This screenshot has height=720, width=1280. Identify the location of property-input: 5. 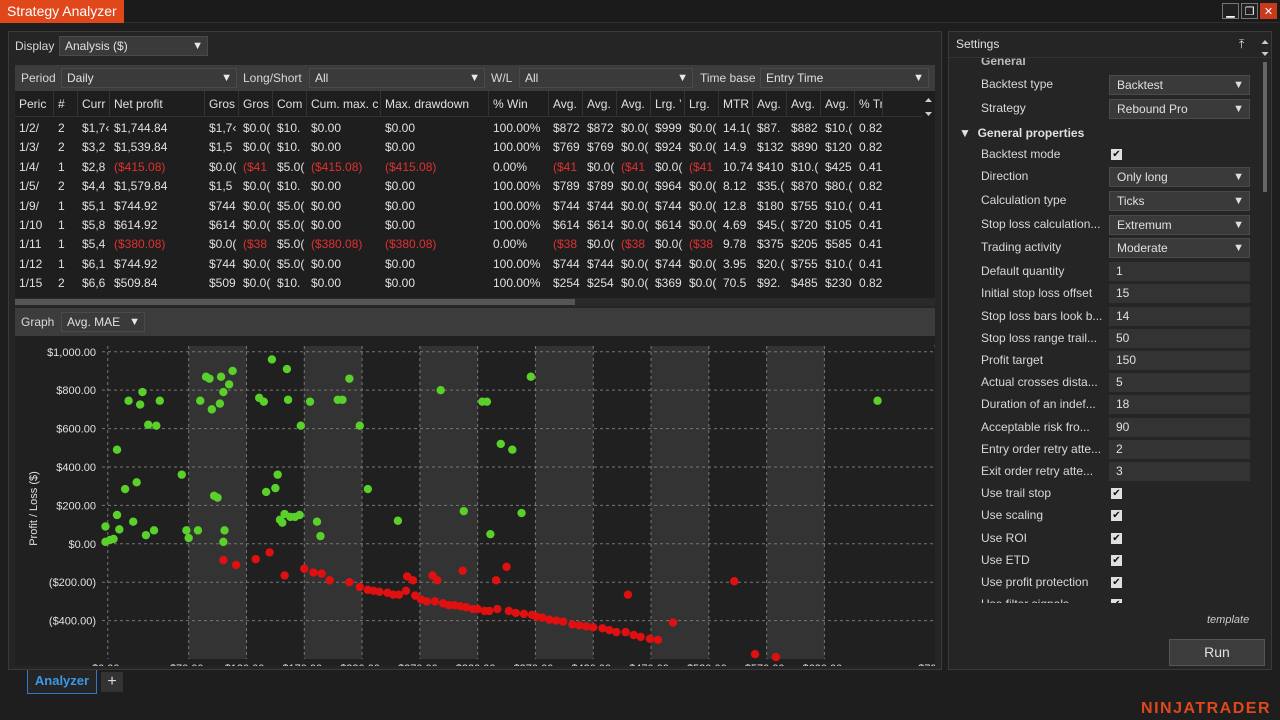
(1179, 383).